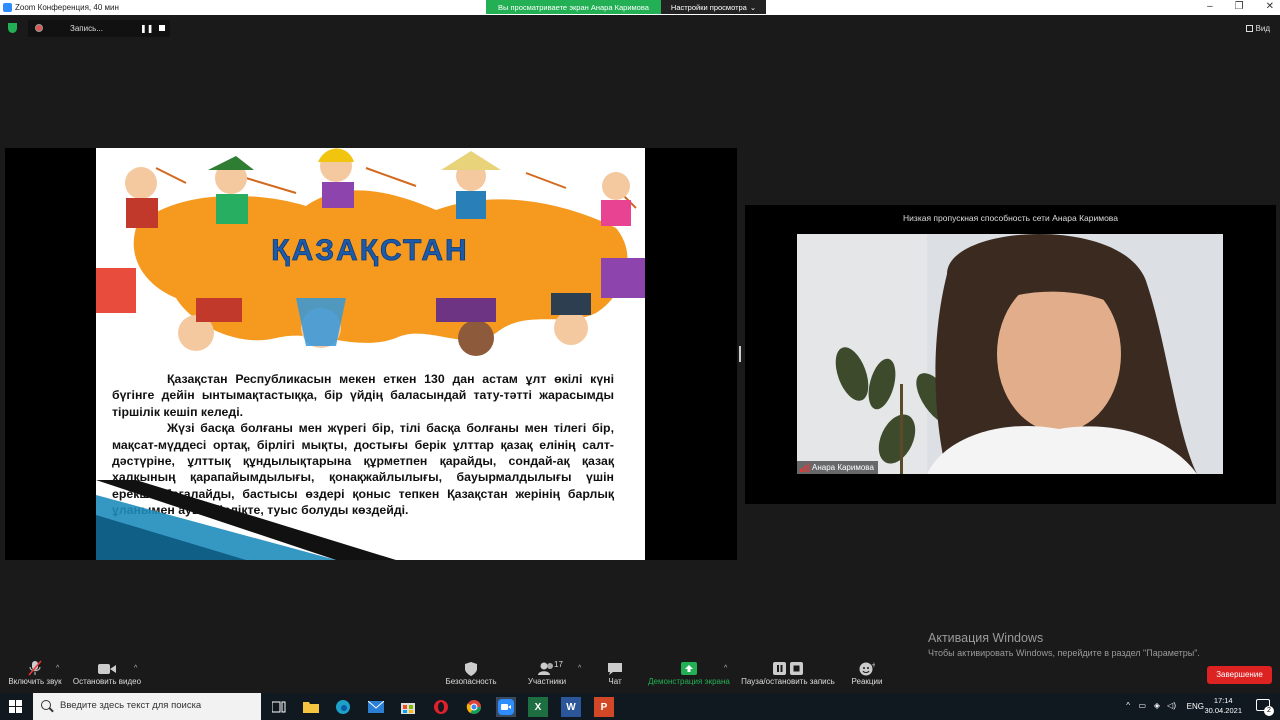 The image size is (1280, 720). Describe the element at coordinates (471, 681) in the screenshot. I see `security-label: Безопасность` at that location.